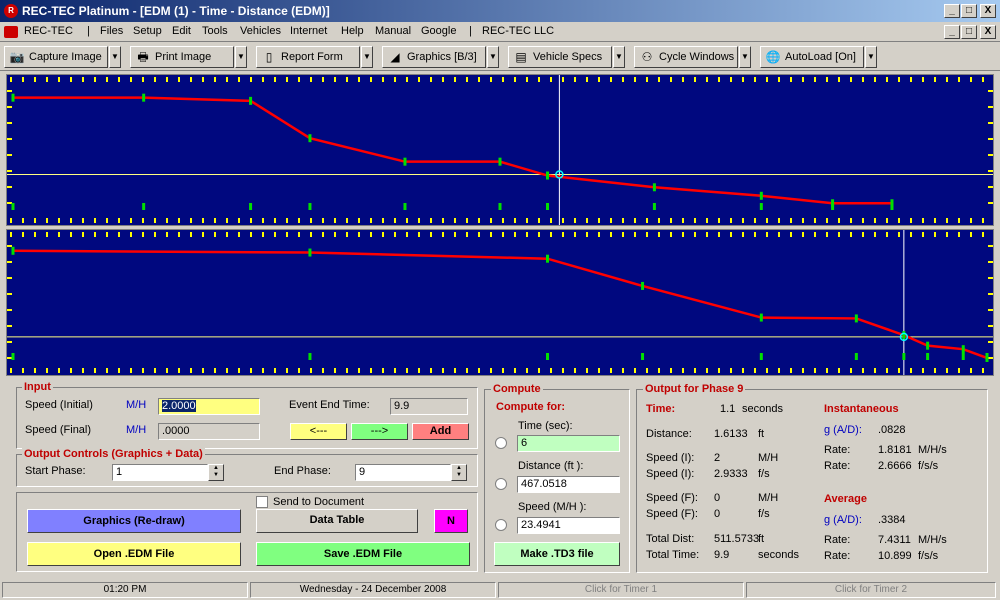 The width and height of the screenshot is (1000, 600). What do you see at coordinates (952, 11) in the screenshot?
I see `minimize-button: _` at bounding box center [952, 11].